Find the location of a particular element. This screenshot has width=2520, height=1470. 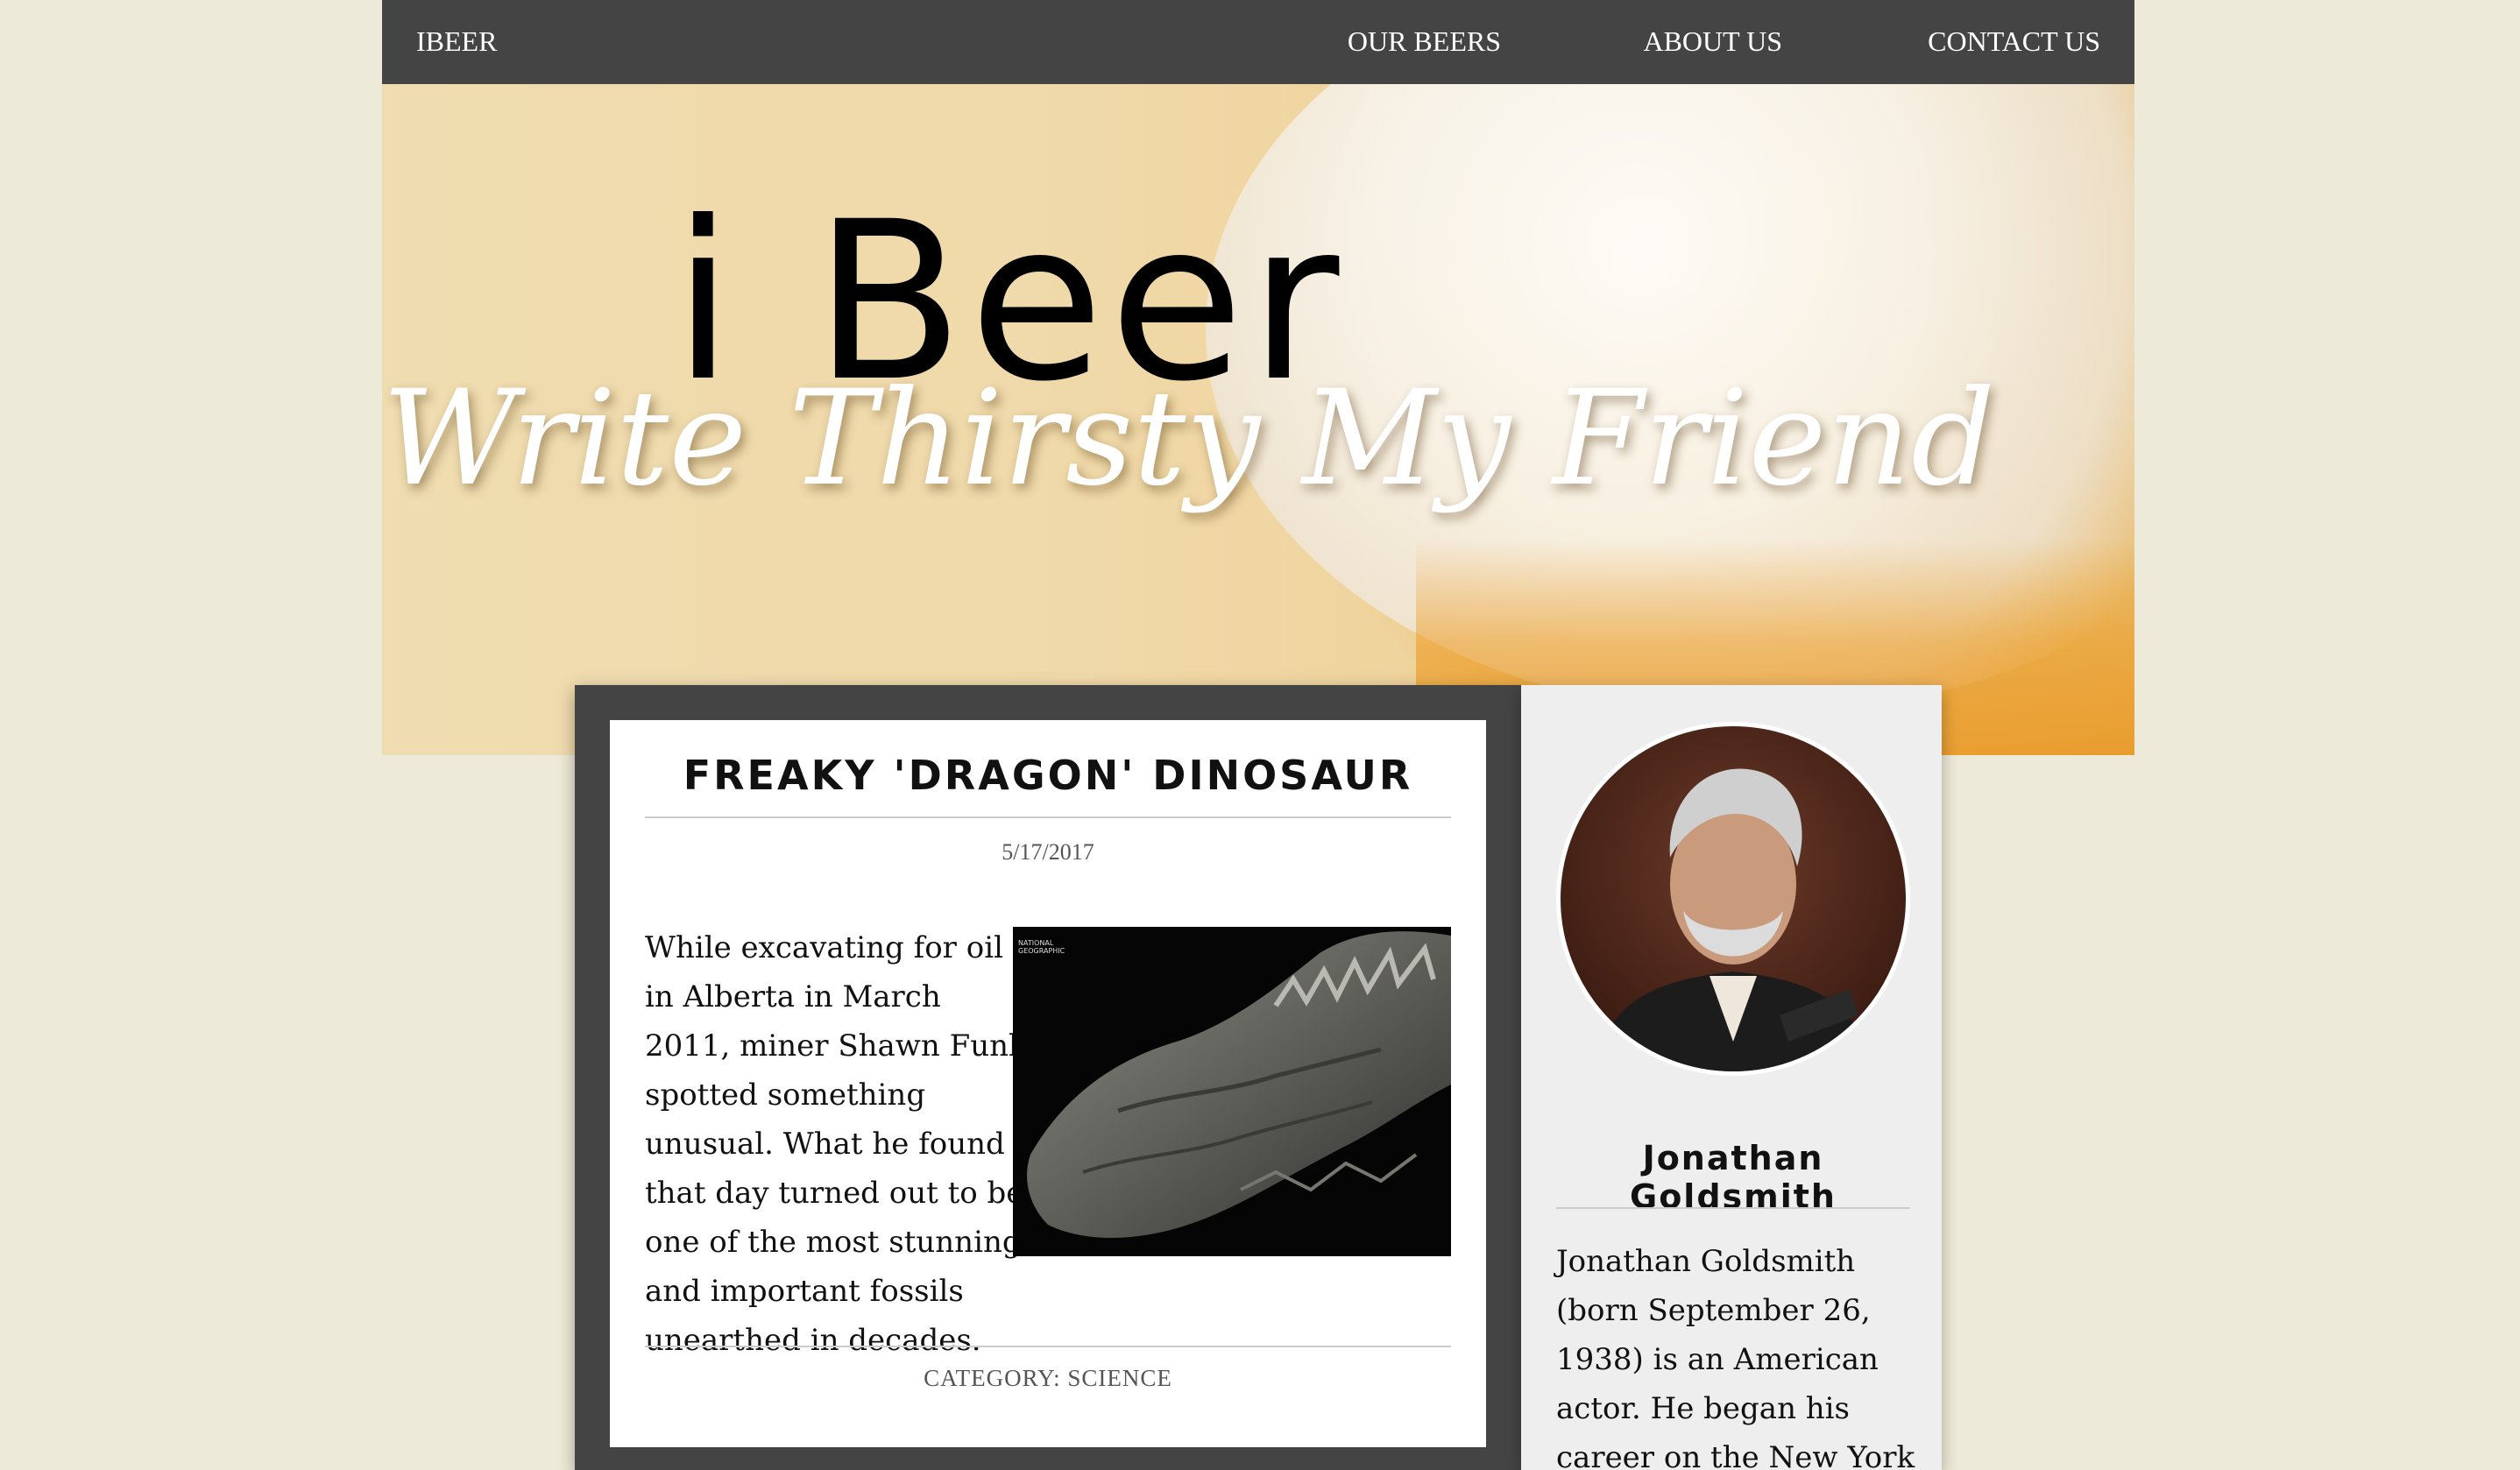

author-name: Jonathan Goldsmith is located at coordinates (1733, 1177).